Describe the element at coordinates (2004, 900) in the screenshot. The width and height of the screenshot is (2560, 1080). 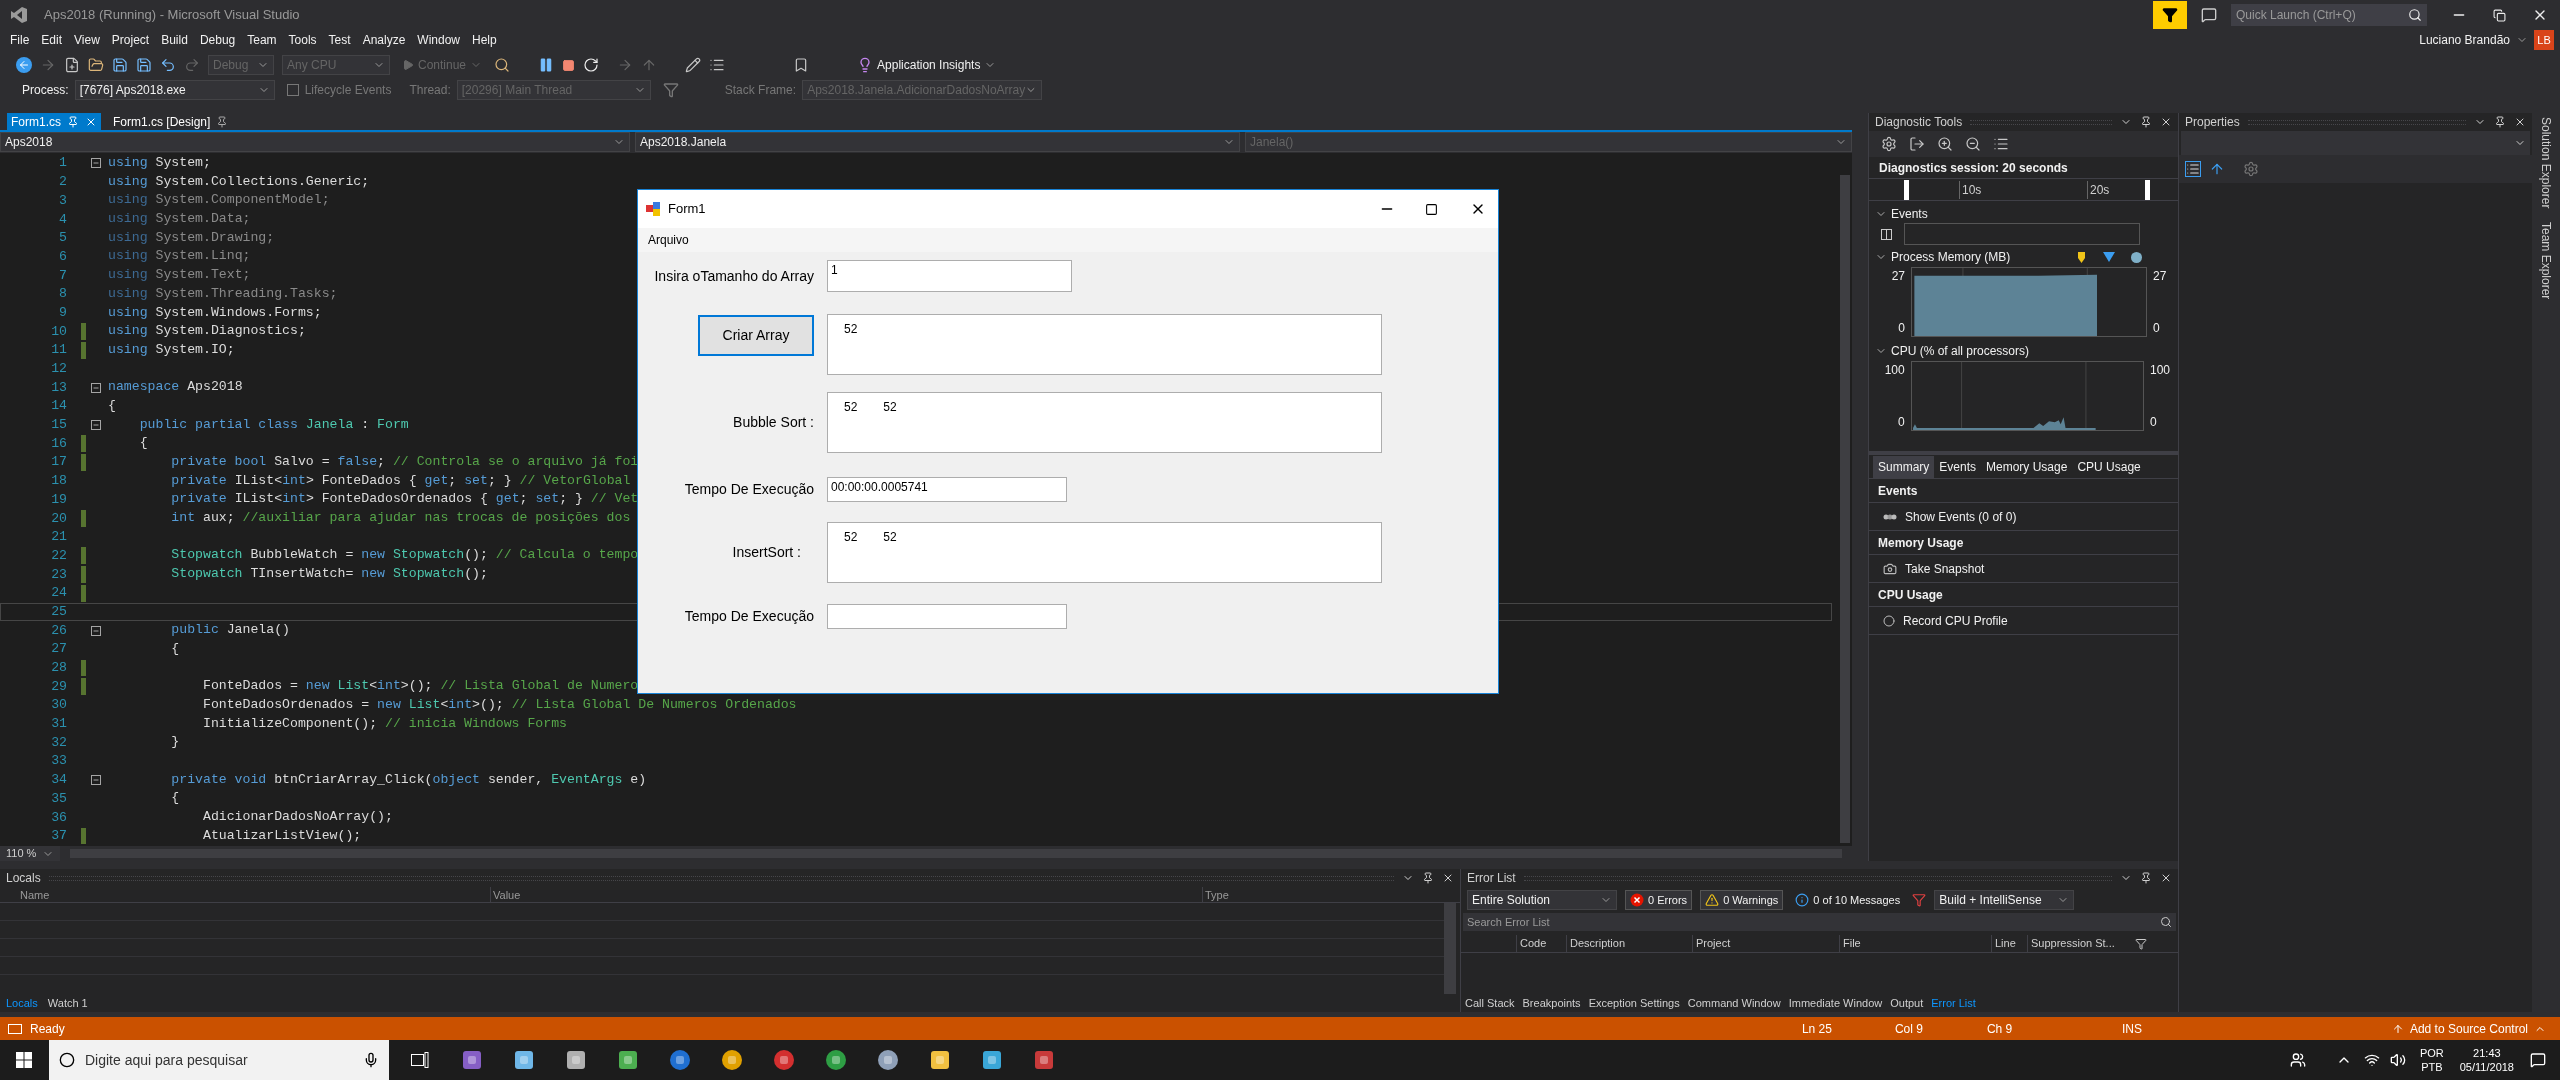
I see `source-dropdown: Build + IntelliSense` at that location.